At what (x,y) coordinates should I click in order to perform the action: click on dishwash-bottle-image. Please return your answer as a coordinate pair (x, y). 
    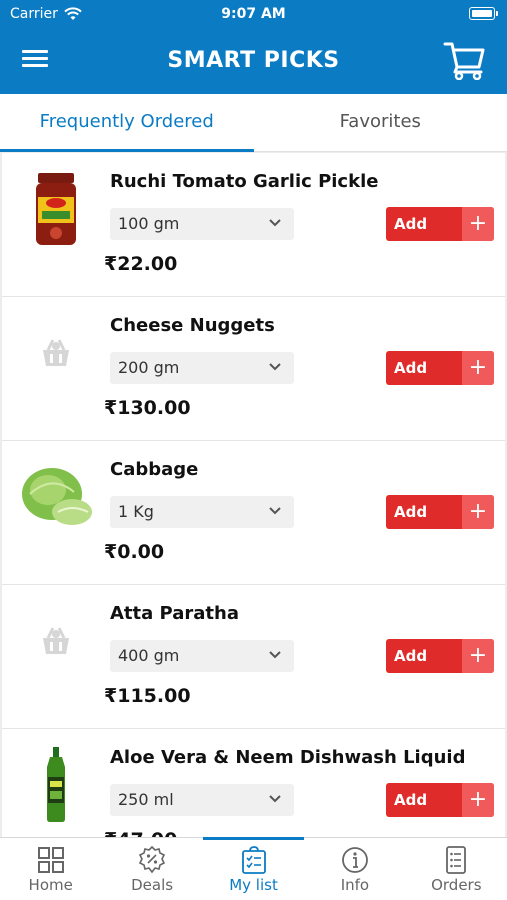
    Looking at the image, I should click on (56, 785).